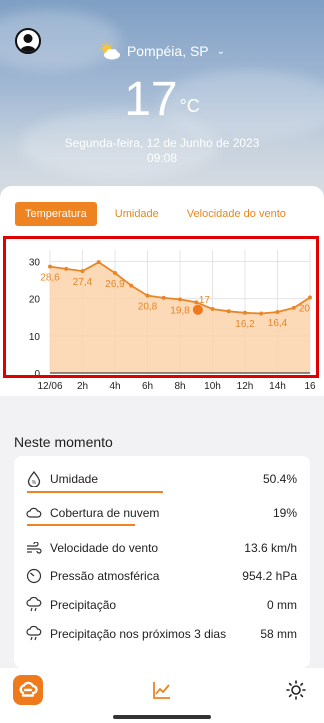 The image size is (324, 723). I want to click on chart-tabs: Temperatura Umidade Velocidade do vento, so click(155, 214).